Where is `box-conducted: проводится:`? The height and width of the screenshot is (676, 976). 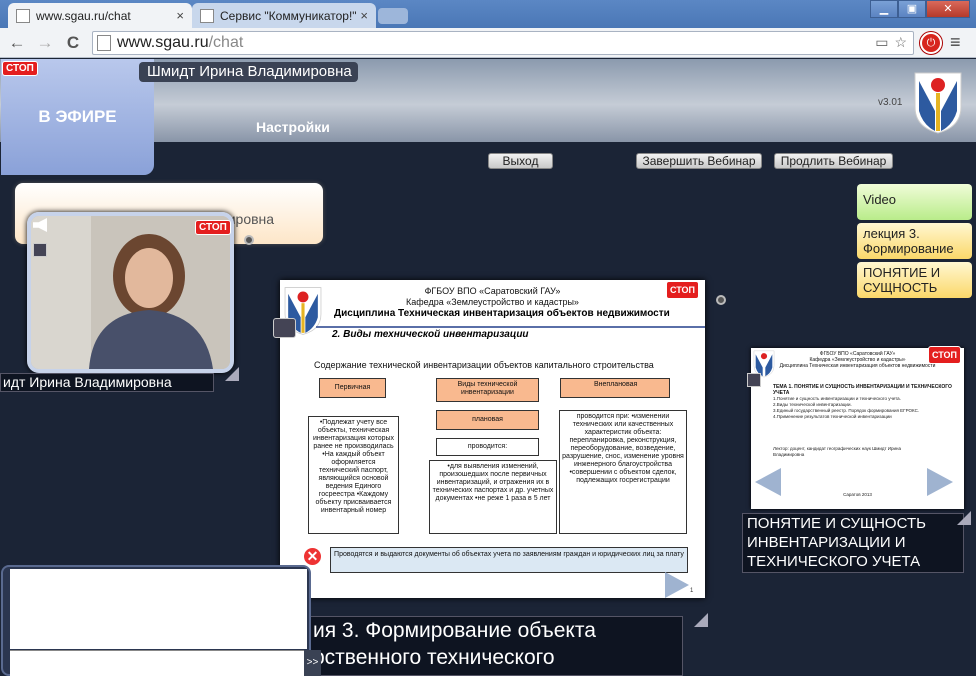
box-conducted: проводится: is located at coordinates (487, 447).